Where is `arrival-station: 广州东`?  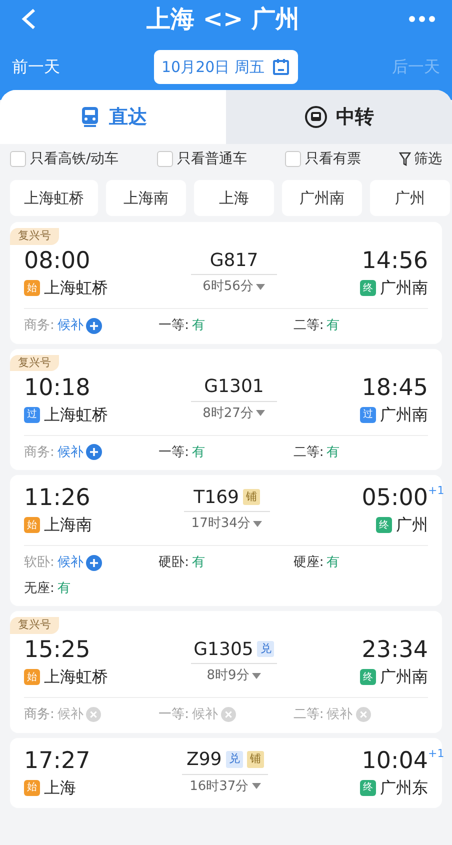
arrival-station: 广州东 is located at coordinates (404, 787).